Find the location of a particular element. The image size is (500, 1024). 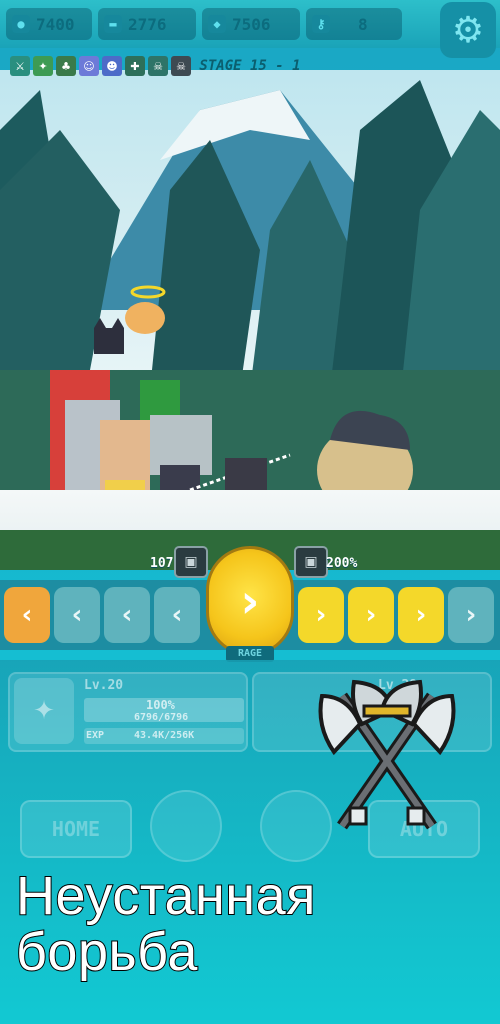

exp-value: 43.4K/256K is located at coordinates (164, 735).